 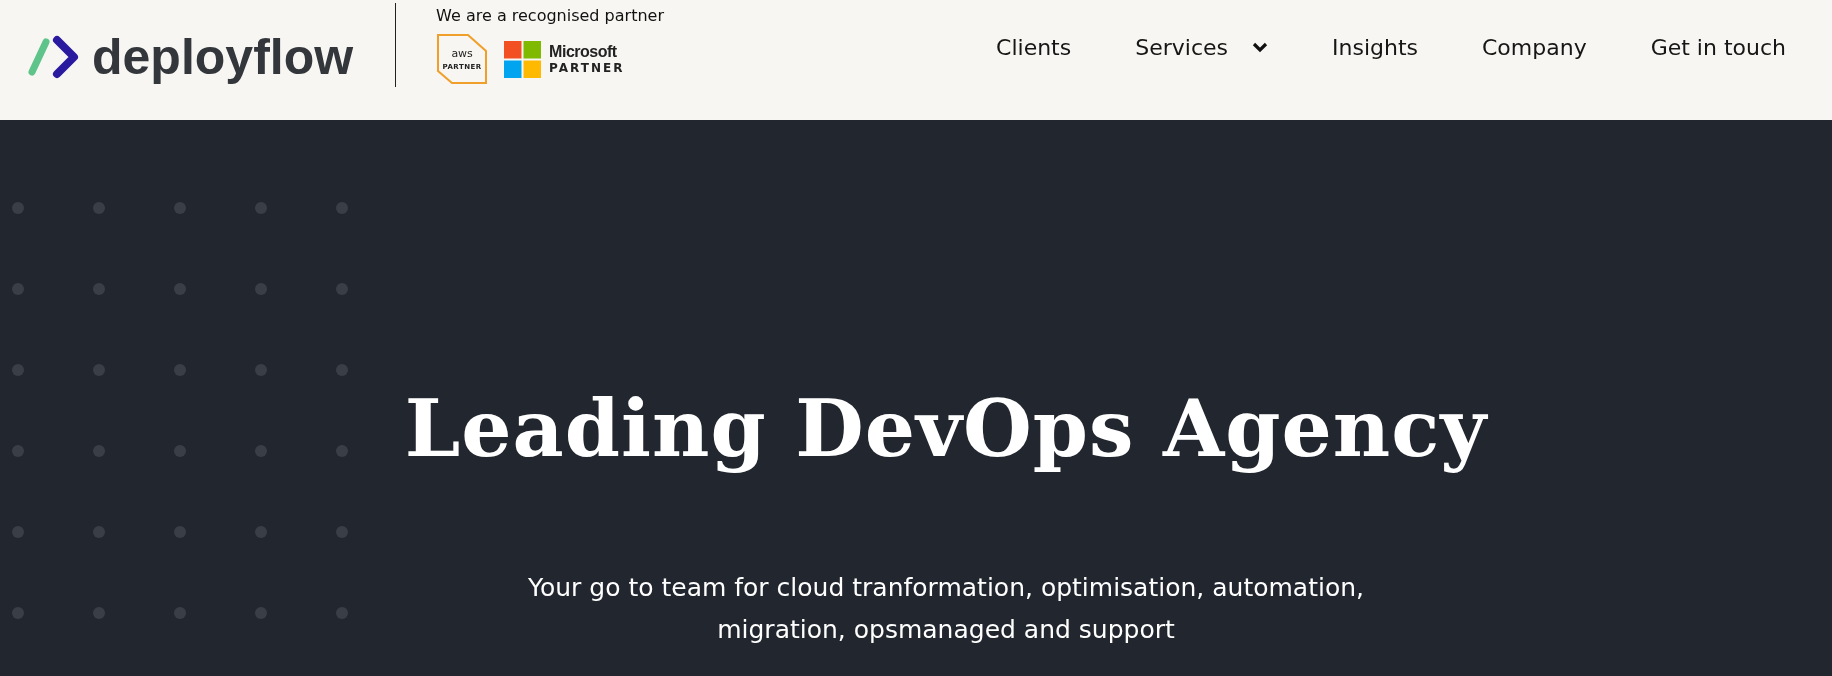 I want to click on partner-caption: We are a recognised partner, so click(x=550, y=15).